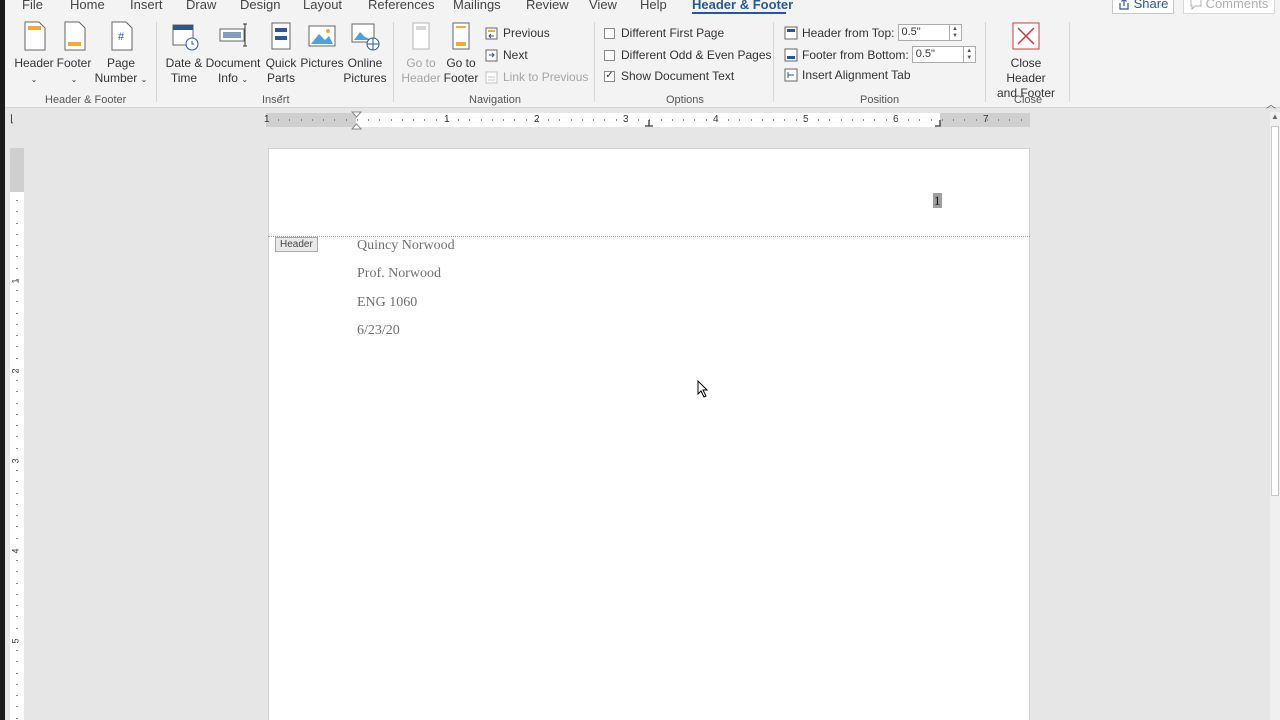 This screenshot has height=720, width=1280. Describe the element at coordinates (401, 6) in the screenshot. I see `tab-references: References` at that location.